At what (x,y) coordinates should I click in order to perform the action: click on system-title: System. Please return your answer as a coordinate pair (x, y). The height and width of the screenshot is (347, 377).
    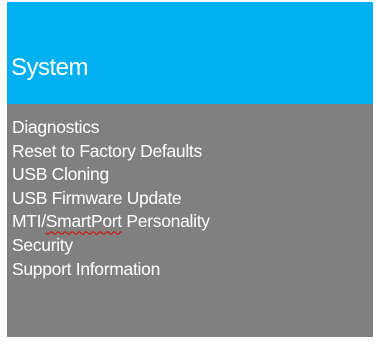
    Looking at the image, I should click on (50, 67).